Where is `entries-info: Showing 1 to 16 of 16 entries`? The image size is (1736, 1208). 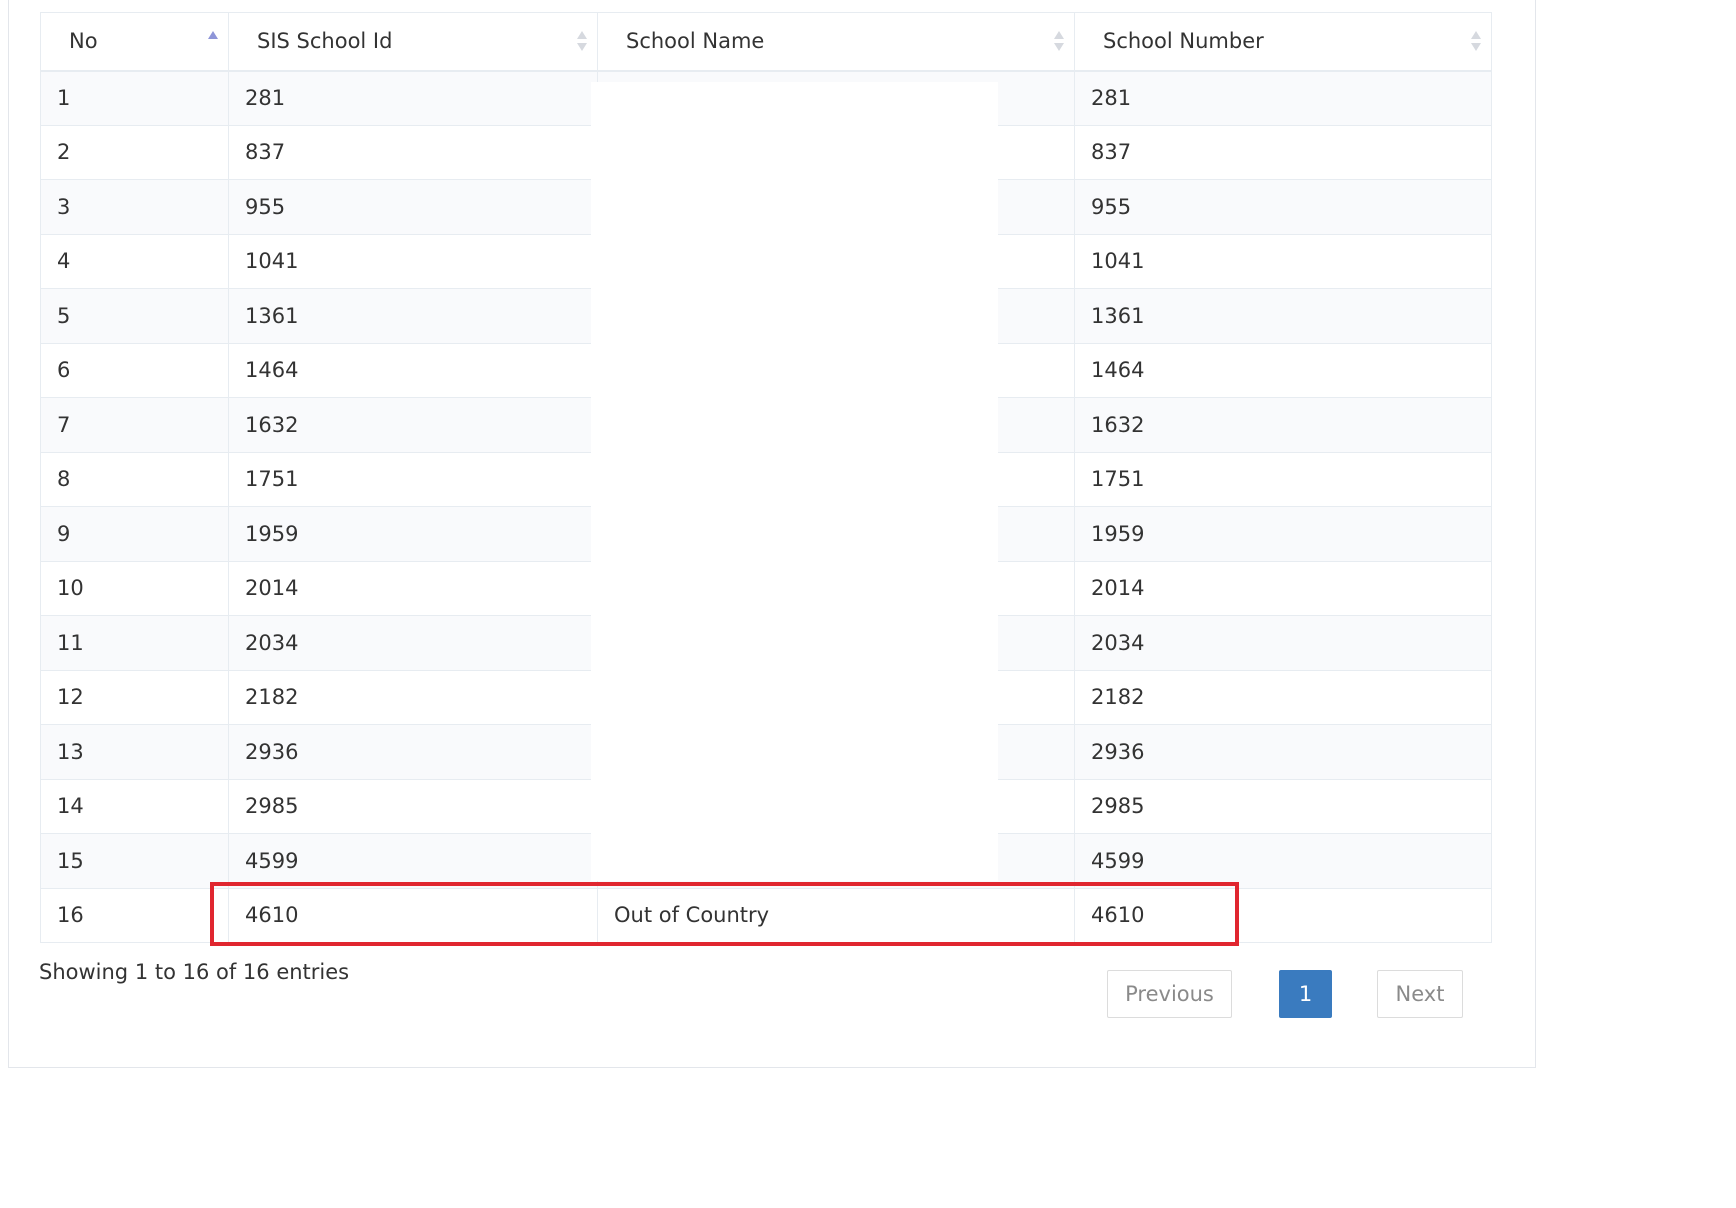
entries-info: Showing 1 to 16 of 16 entries is located at coordinates (194, 972).